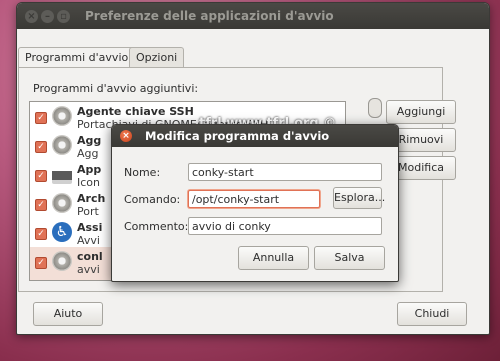  Describe the element at coordinates (89, 169) in the screenshot. I see `item-name: App` at that location.